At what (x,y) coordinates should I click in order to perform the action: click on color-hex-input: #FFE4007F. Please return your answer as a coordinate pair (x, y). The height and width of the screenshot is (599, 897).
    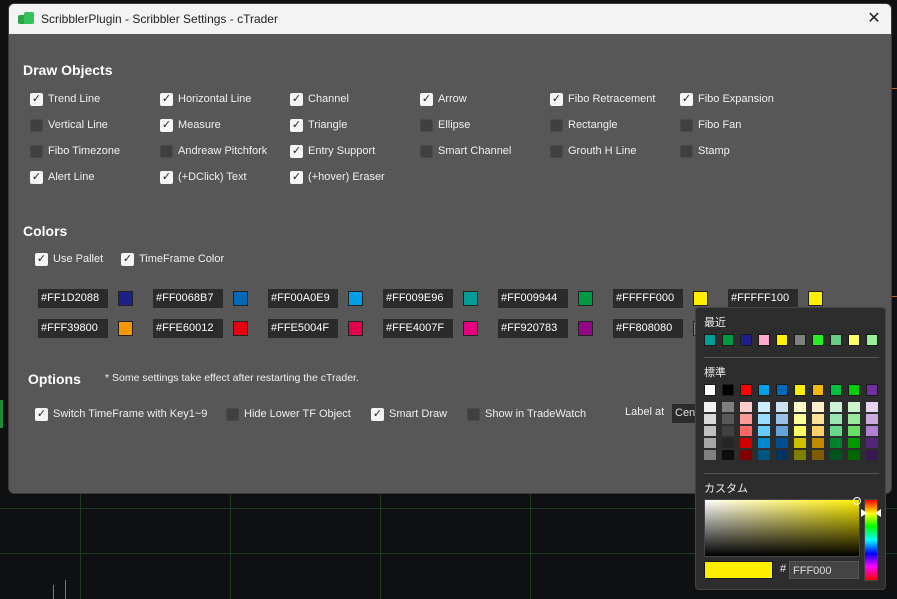
    Looking at the image, I should click on (418, 328).